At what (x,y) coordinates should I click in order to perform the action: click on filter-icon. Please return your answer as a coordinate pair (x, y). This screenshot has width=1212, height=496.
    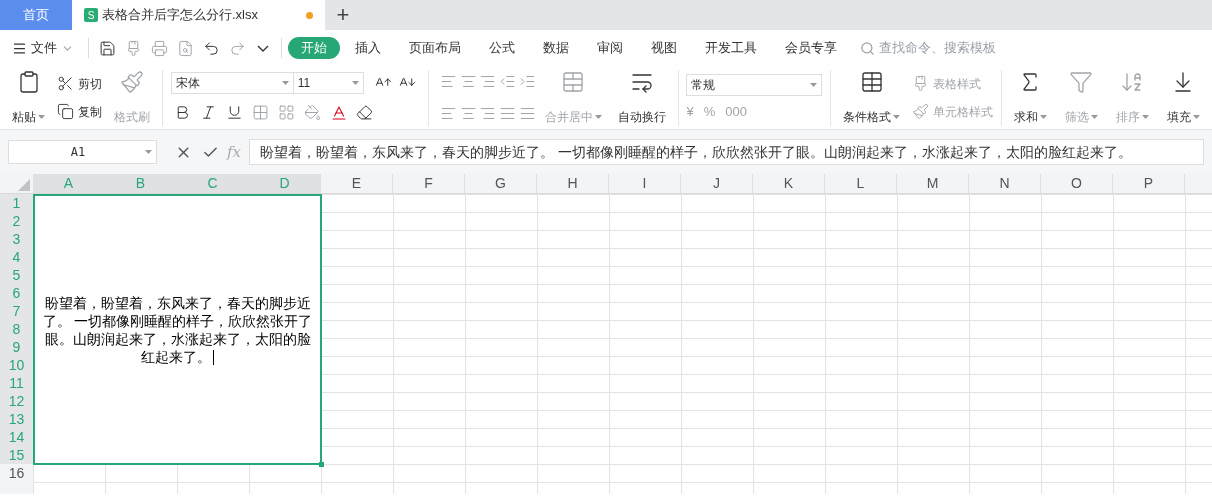
    Looking at the image, I should click on (1081, 81).